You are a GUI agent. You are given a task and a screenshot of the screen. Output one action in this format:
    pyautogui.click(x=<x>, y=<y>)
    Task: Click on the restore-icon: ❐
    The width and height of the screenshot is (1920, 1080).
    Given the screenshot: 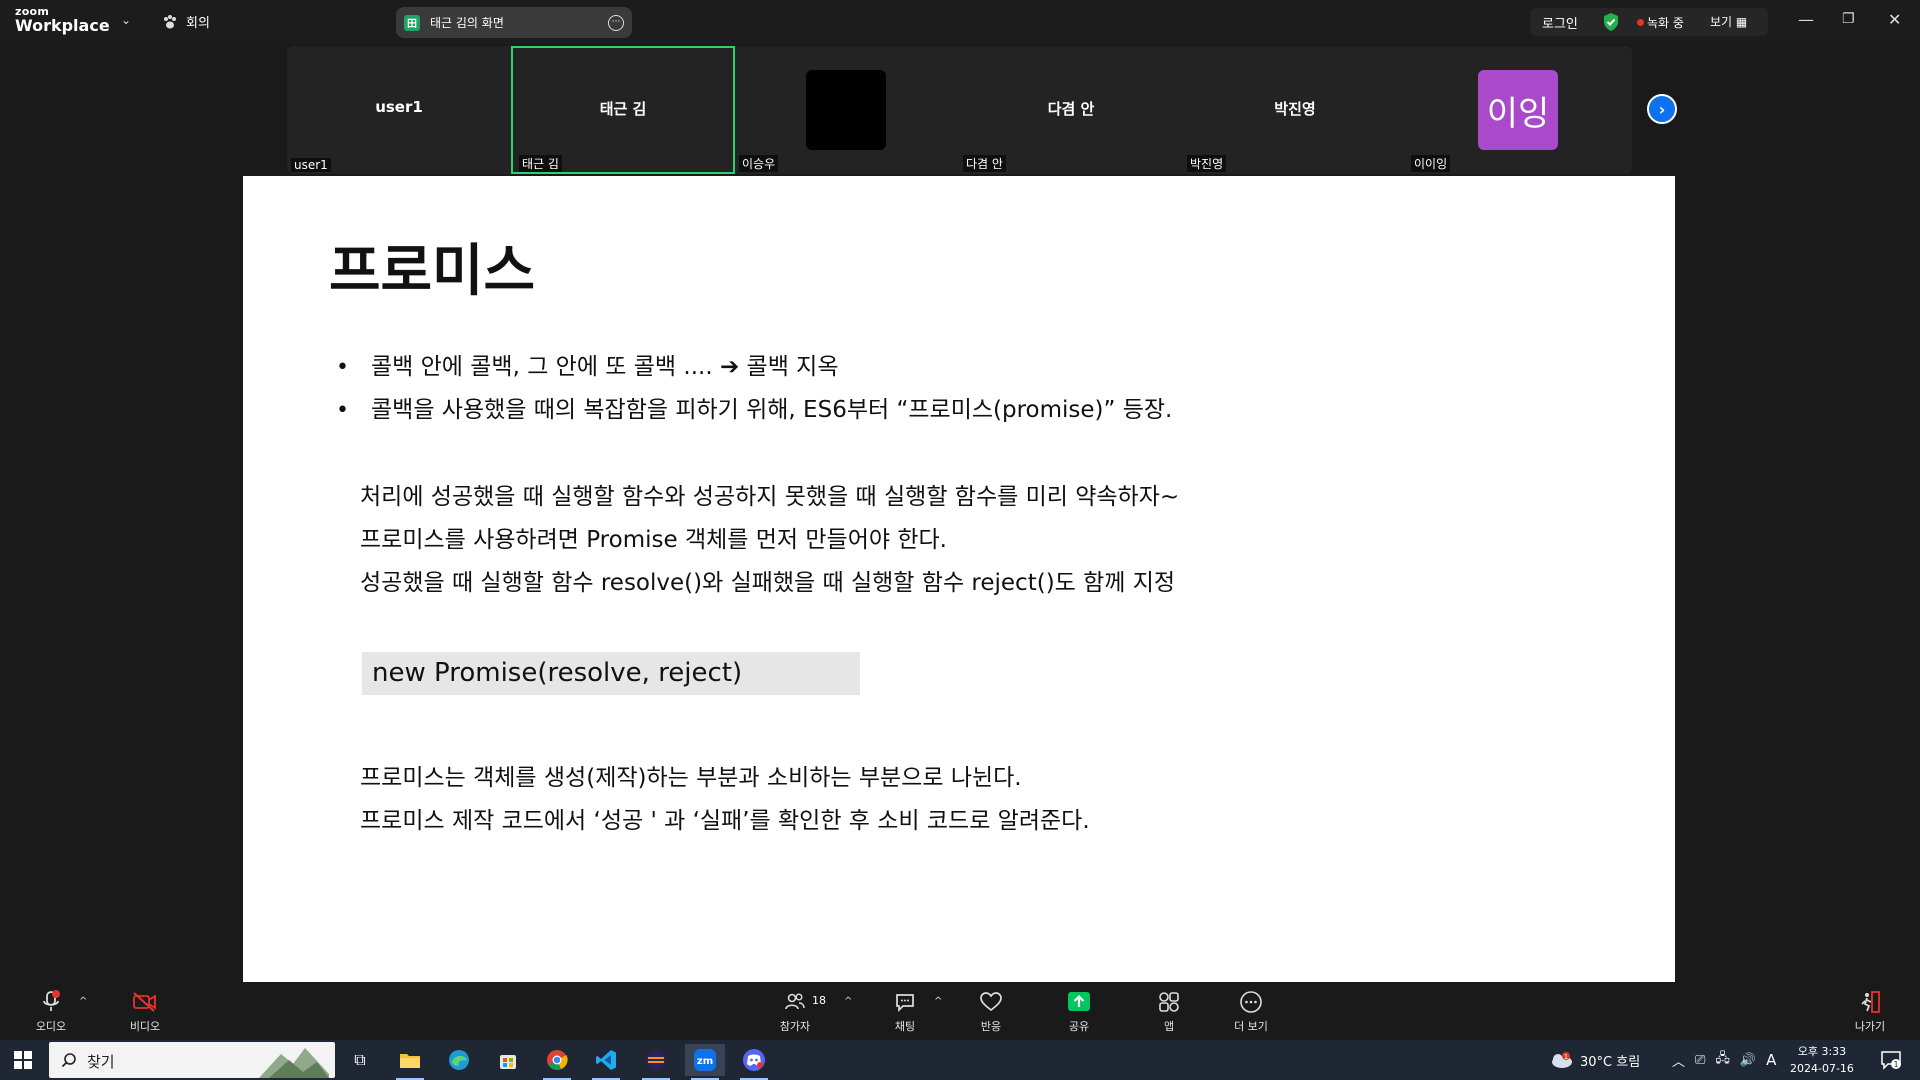 What is the action you would take?
    pyautogui.click(x=1848, y=19)
    